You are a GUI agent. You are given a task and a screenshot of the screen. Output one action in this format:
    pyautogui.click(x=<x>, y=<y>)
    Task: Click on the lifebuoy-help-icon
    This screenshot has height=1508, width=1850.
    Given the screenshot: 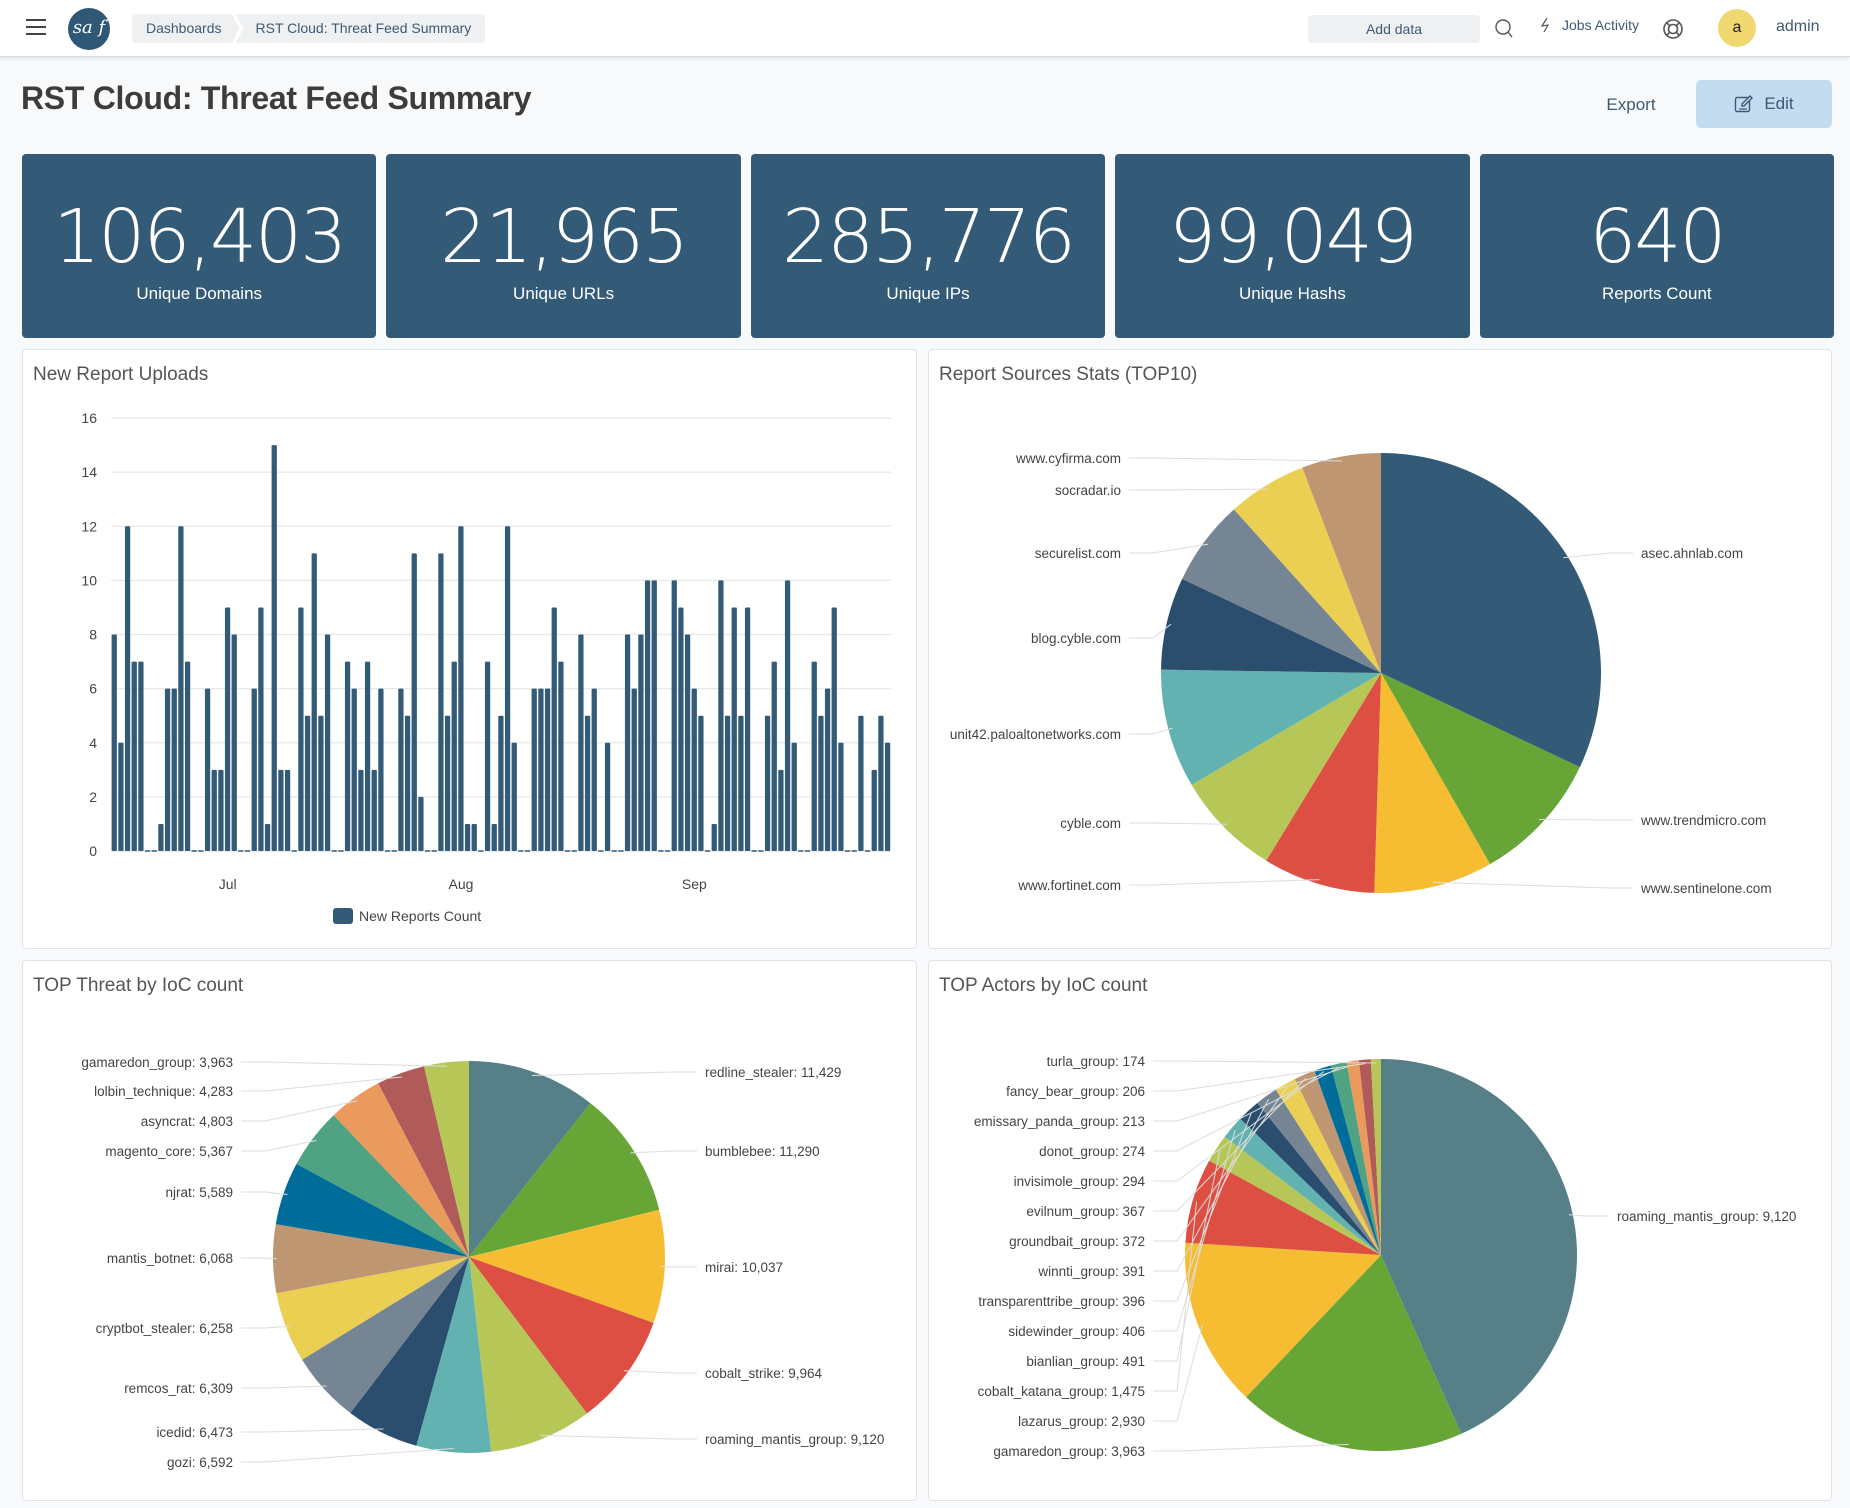 What is the action you would take?
    pyautogui.click(x=1673, y=29)
    